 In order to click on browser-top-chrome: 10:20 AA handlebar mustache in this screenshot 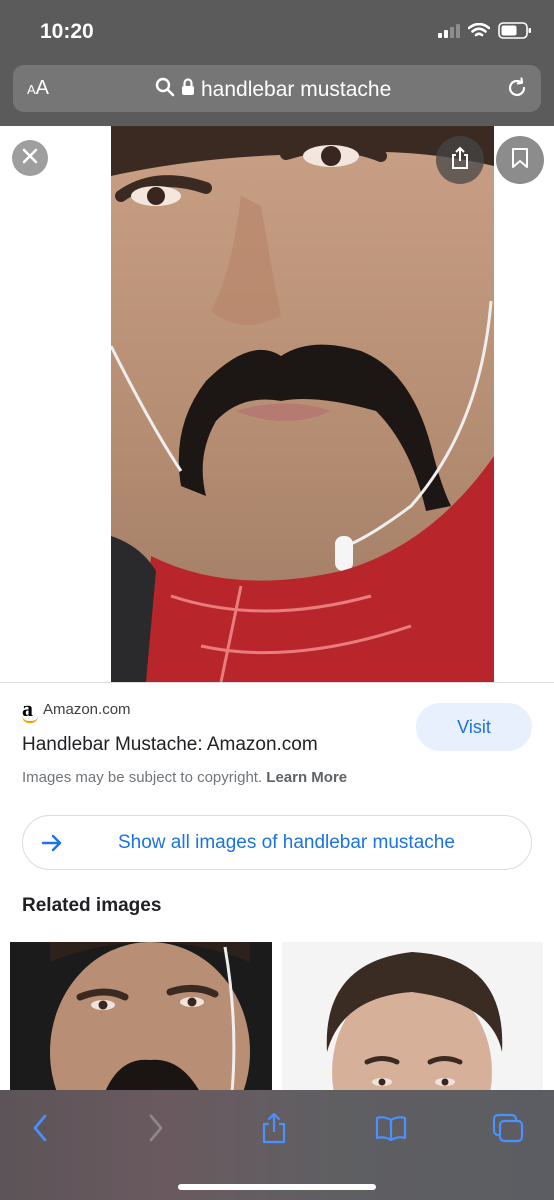, I will do `click(277, 63)`.